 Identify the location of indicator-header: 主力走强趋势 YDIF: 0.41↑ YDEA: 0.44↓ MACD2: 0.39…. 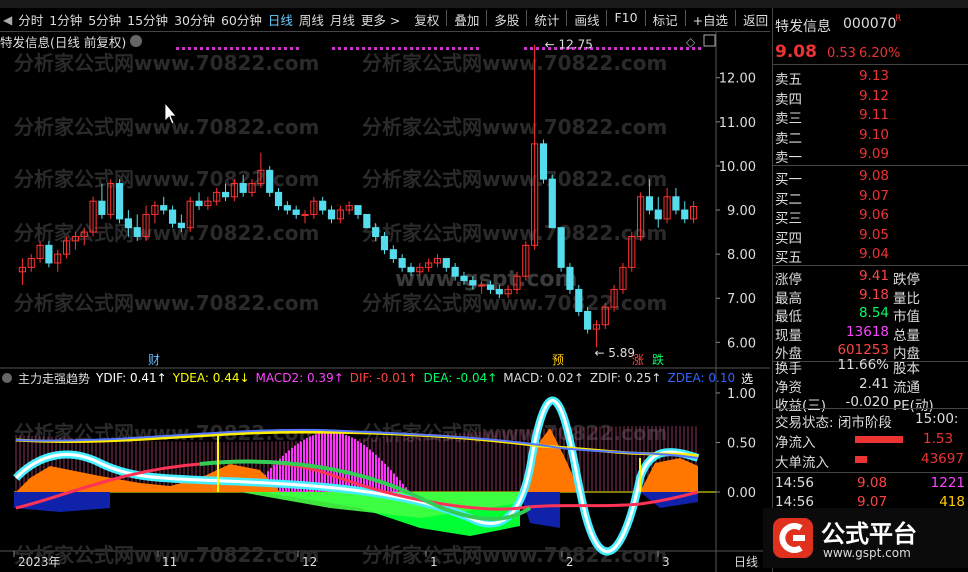
(376, 378).